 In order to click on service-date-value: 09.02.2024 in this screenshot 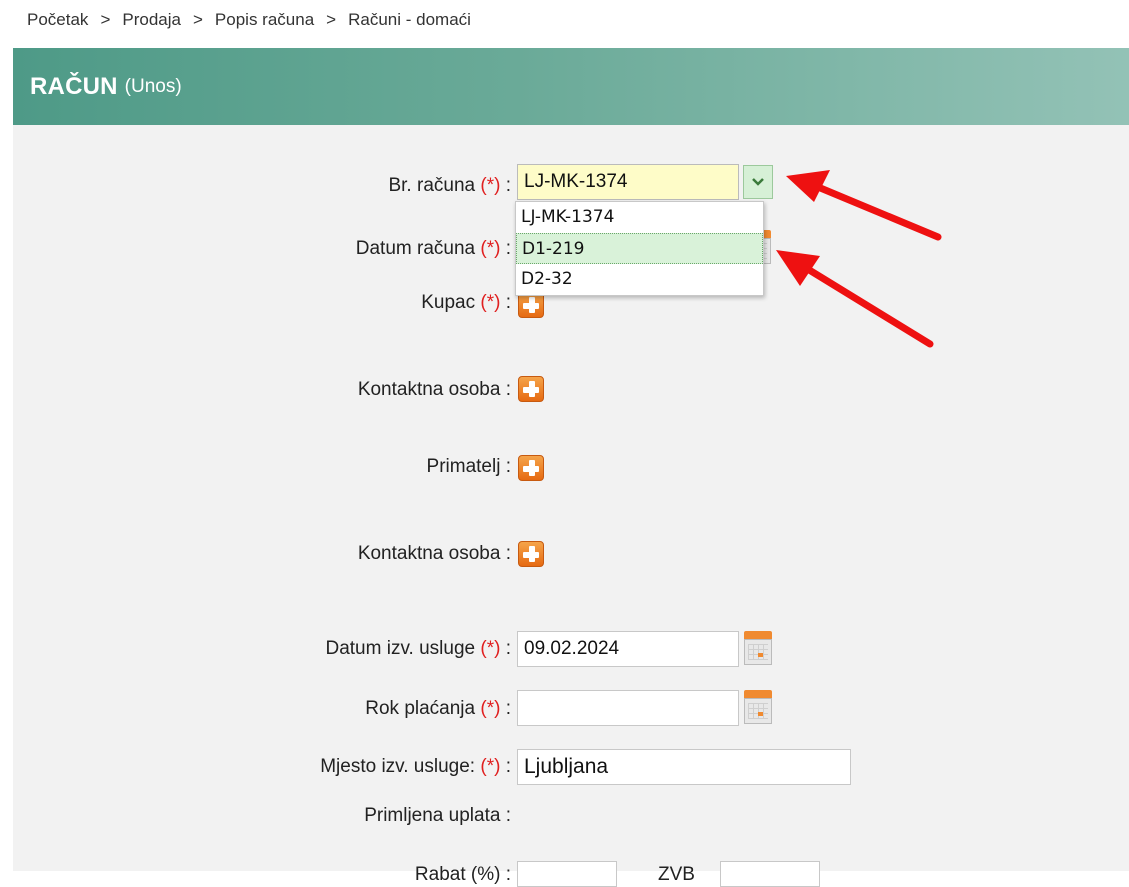, I will do `click(572, 648)`.